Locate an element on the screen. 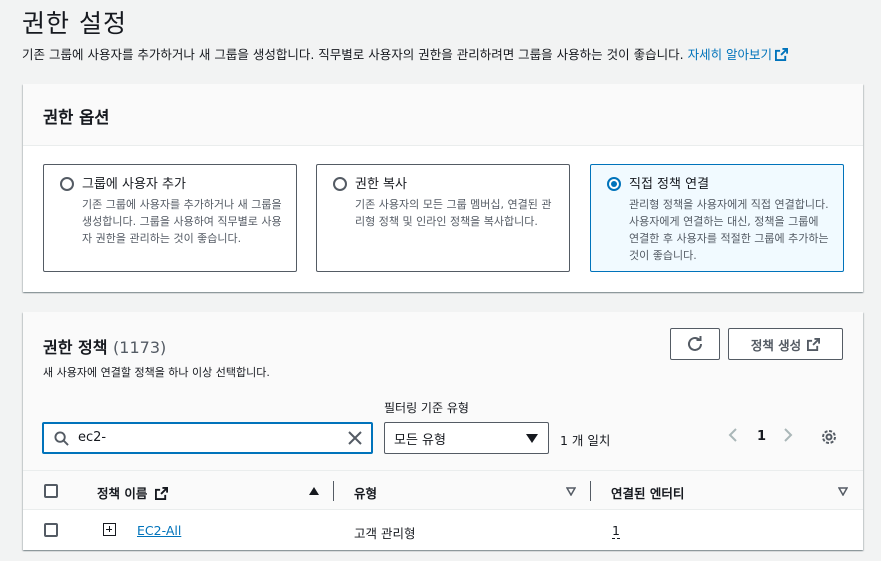 The image size is (881, 561). column-attached-entities: 연결된 엔터티 is located at coordinates (647, 492).